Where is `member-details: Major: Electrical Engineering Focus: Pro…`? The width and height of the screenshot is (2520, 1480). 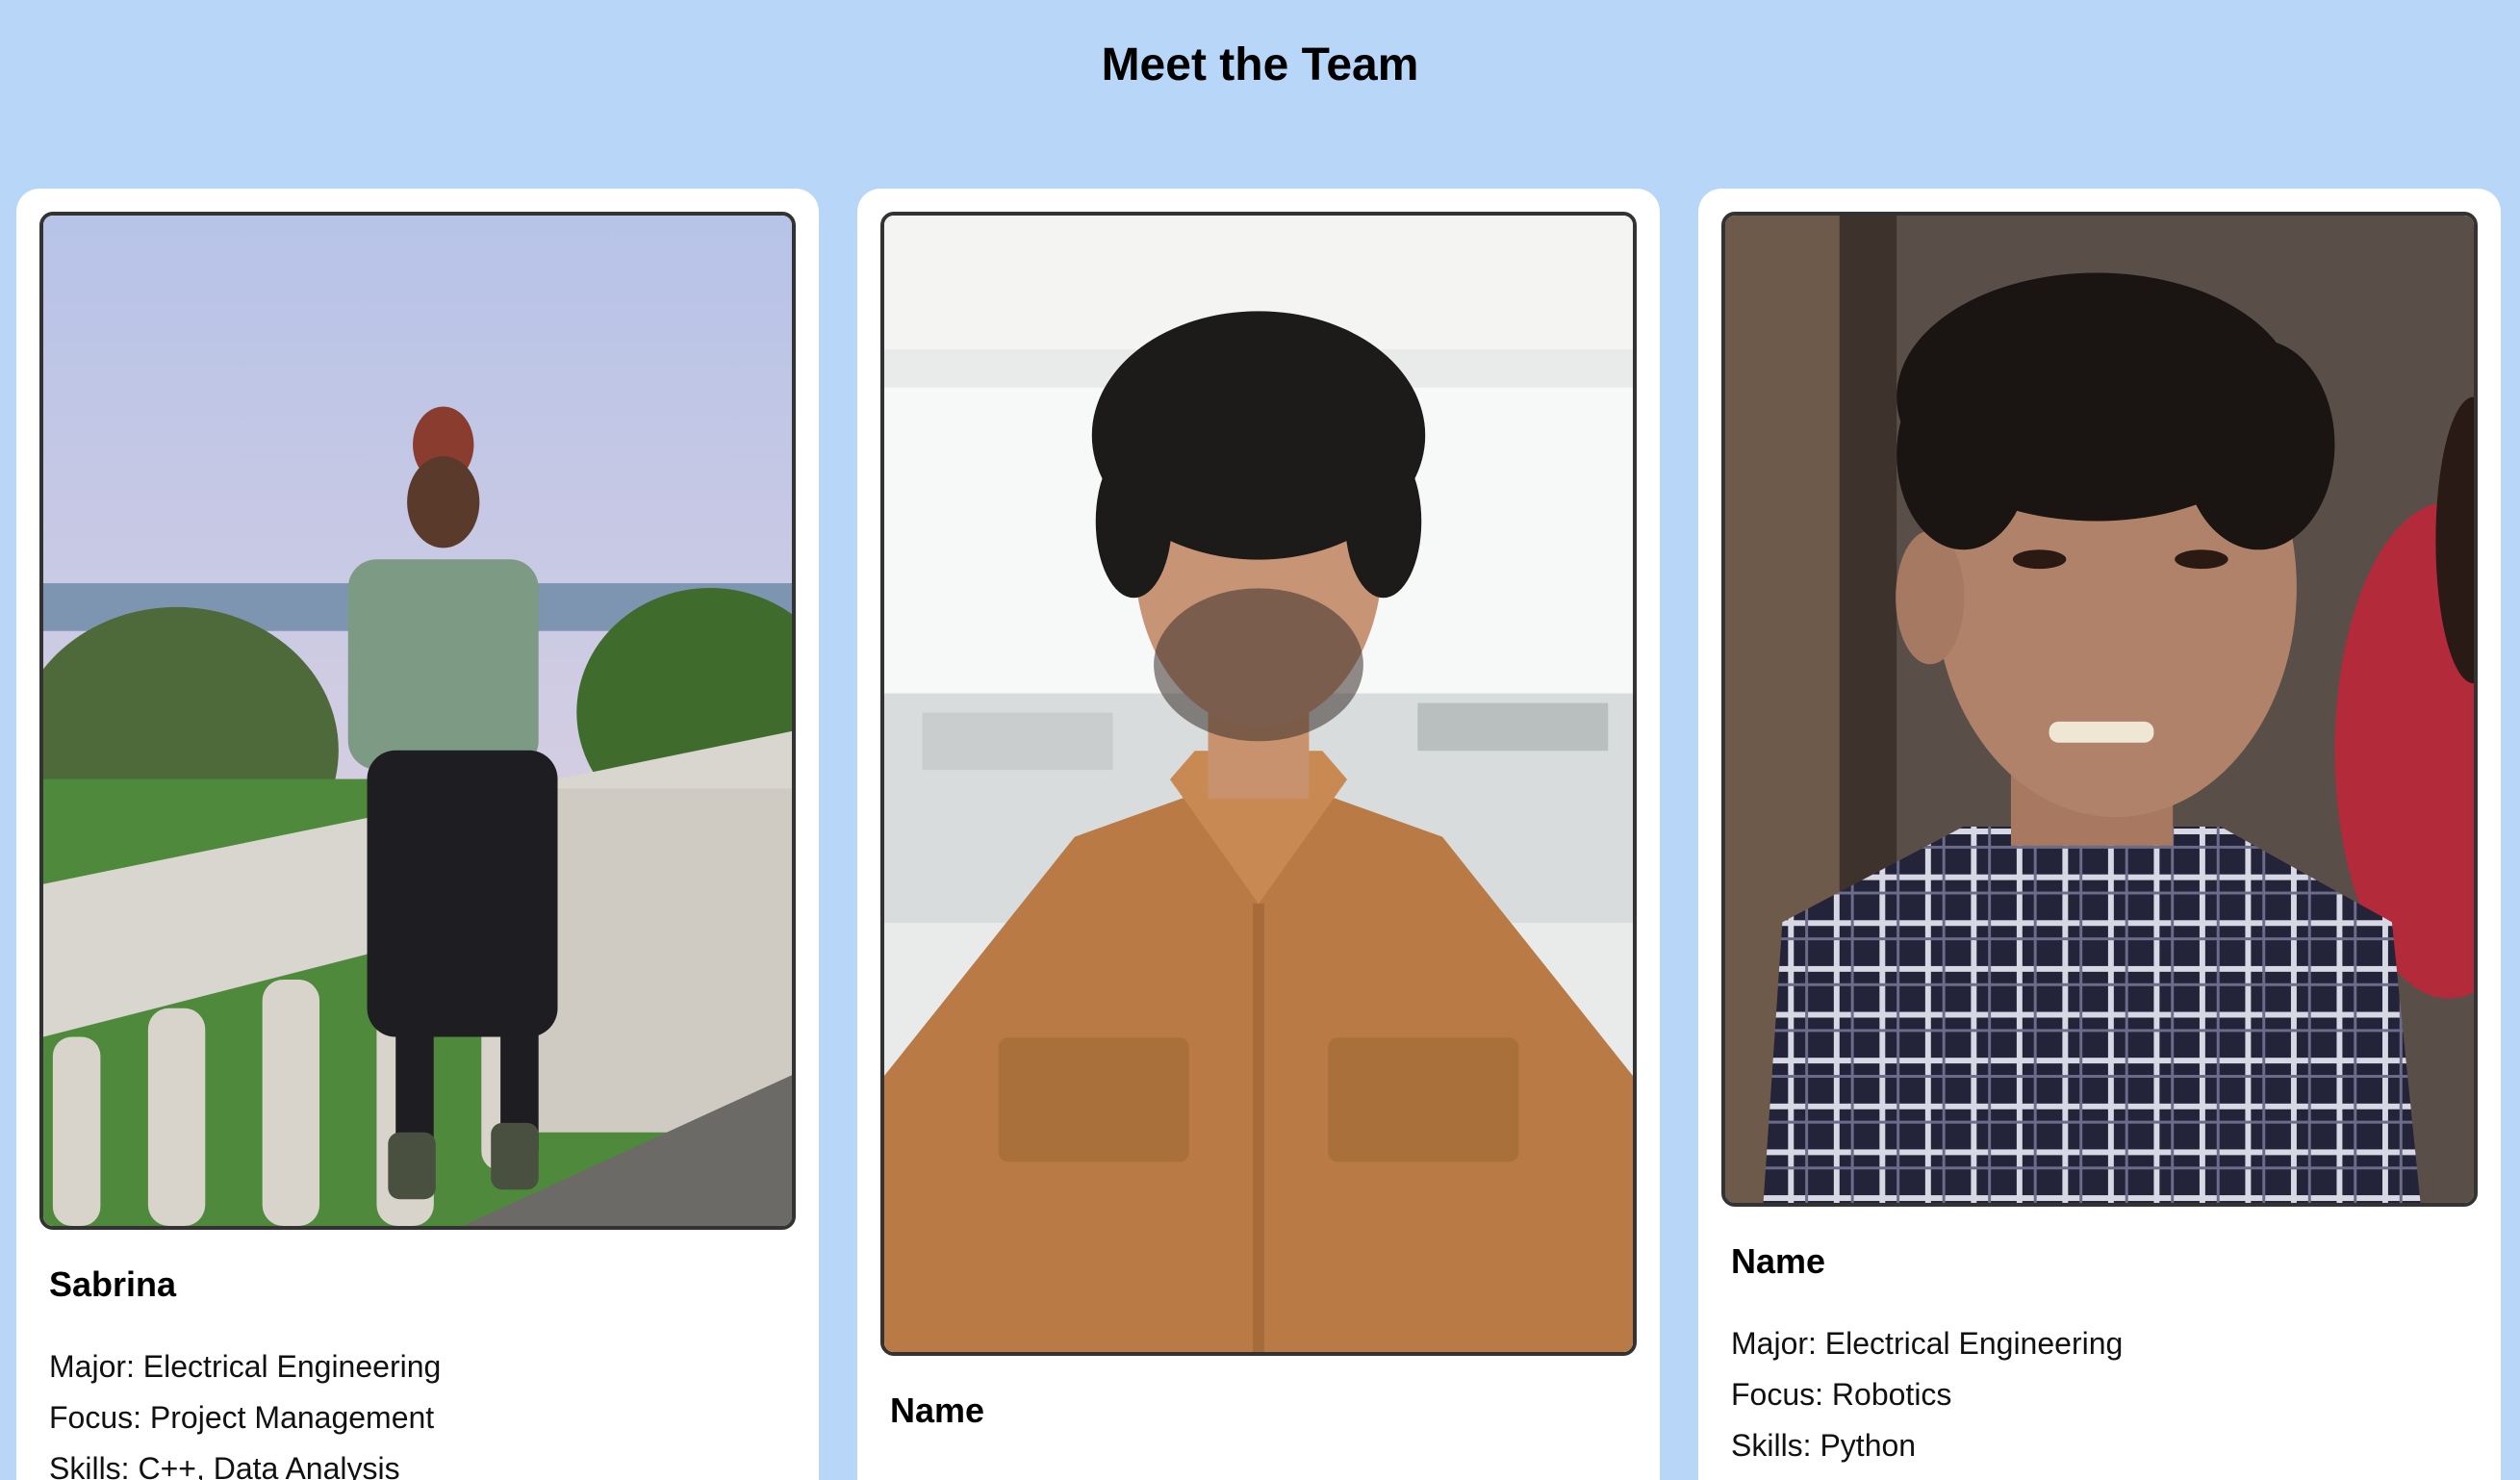 member-details: Major: Electrical Engineering Focus: Pro… is located at coordinates (245, 1410).